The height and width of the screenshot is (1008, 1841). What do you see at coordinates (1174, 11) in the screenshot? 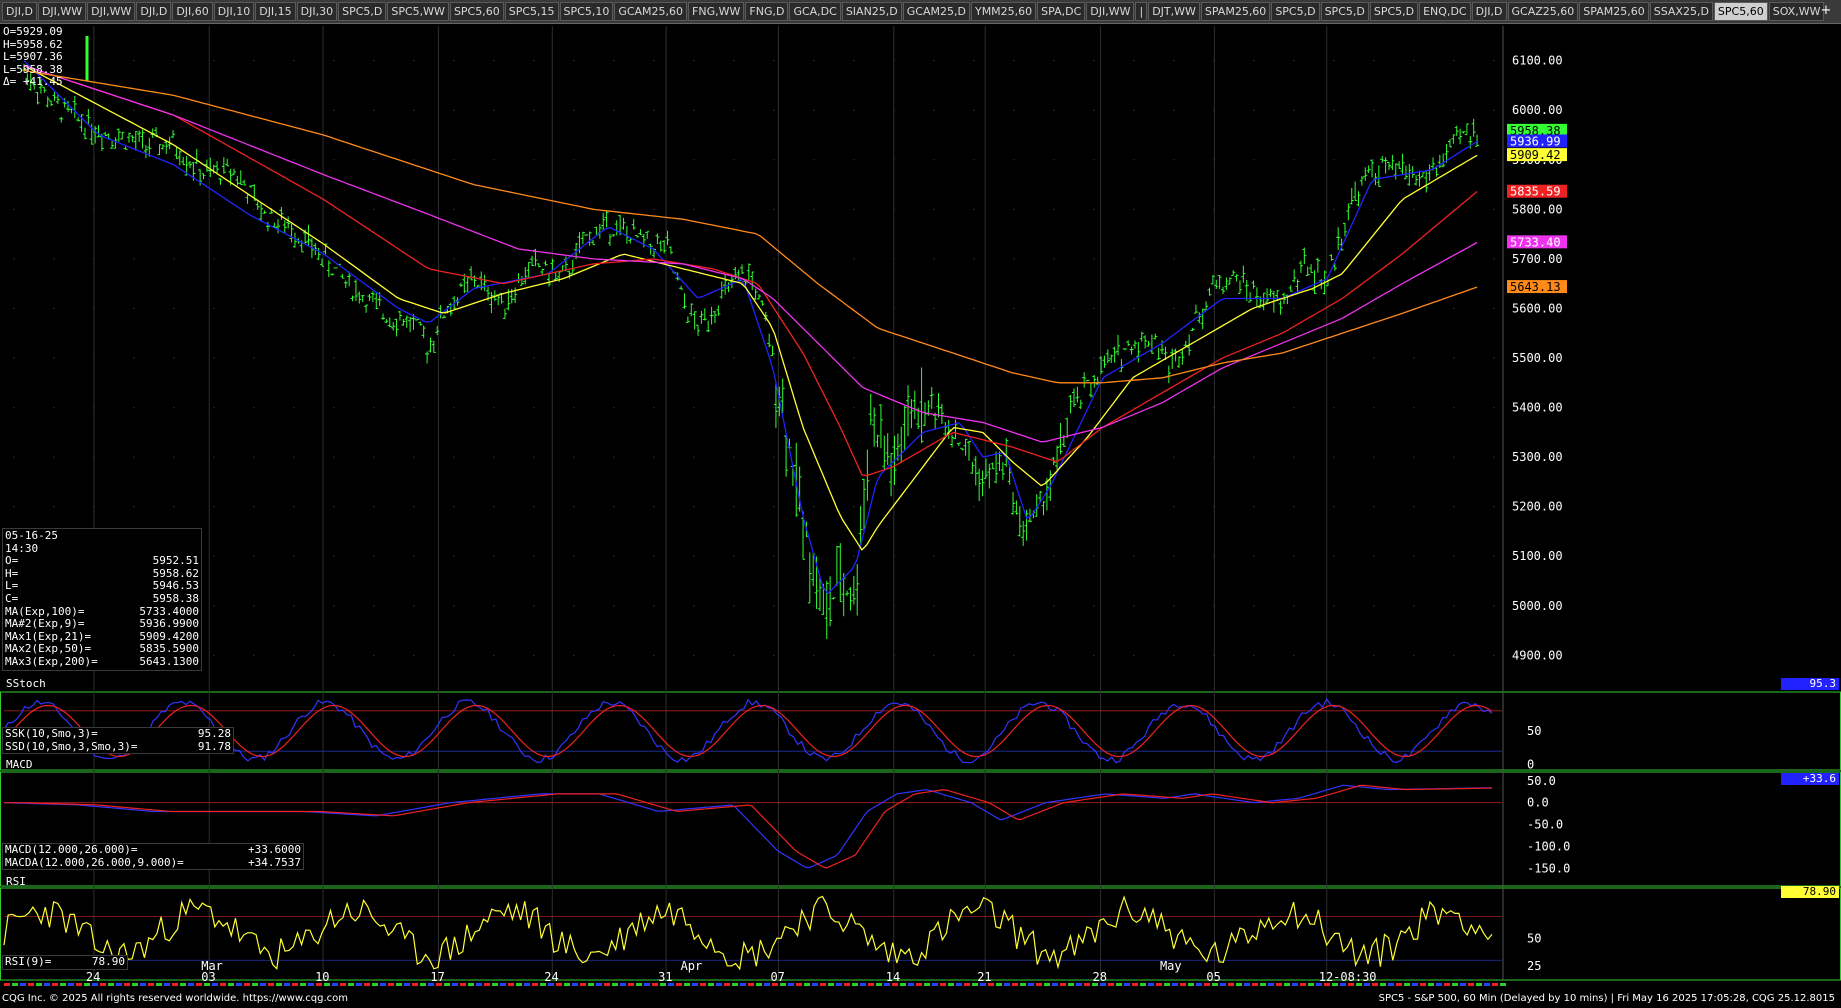
I see `tab-djt-ww: DJT,WW` at bounding box center [1174, 11].